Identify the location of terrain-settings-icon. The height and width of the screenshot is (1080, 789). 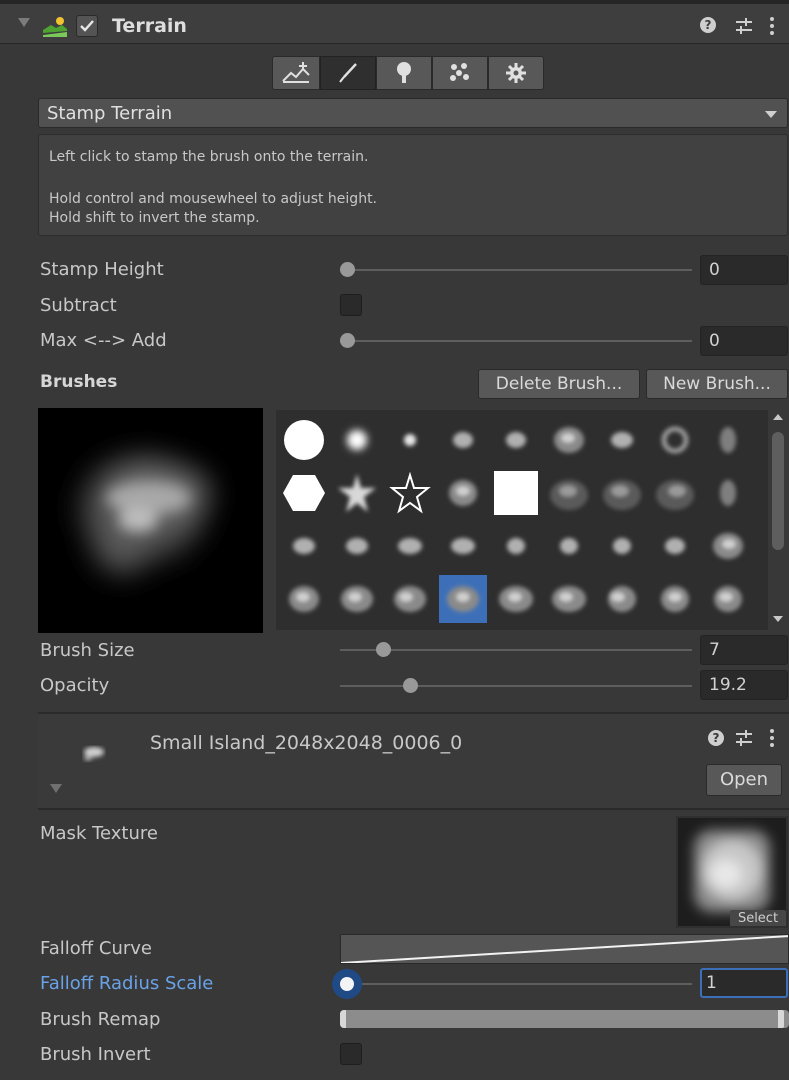
(516, 73).